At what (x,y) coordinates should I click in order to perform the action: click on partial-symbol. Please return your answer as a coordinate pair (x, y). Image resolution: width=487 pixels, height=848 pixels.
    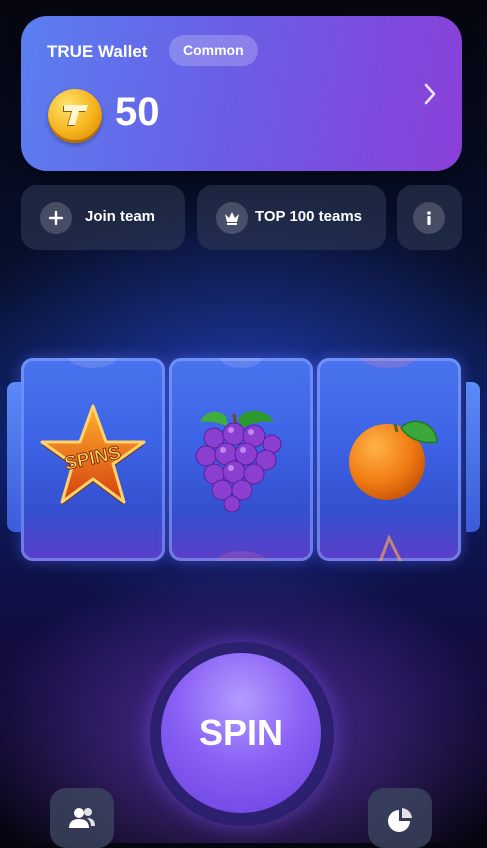
    Looking at the image, I should click on (390, 547).